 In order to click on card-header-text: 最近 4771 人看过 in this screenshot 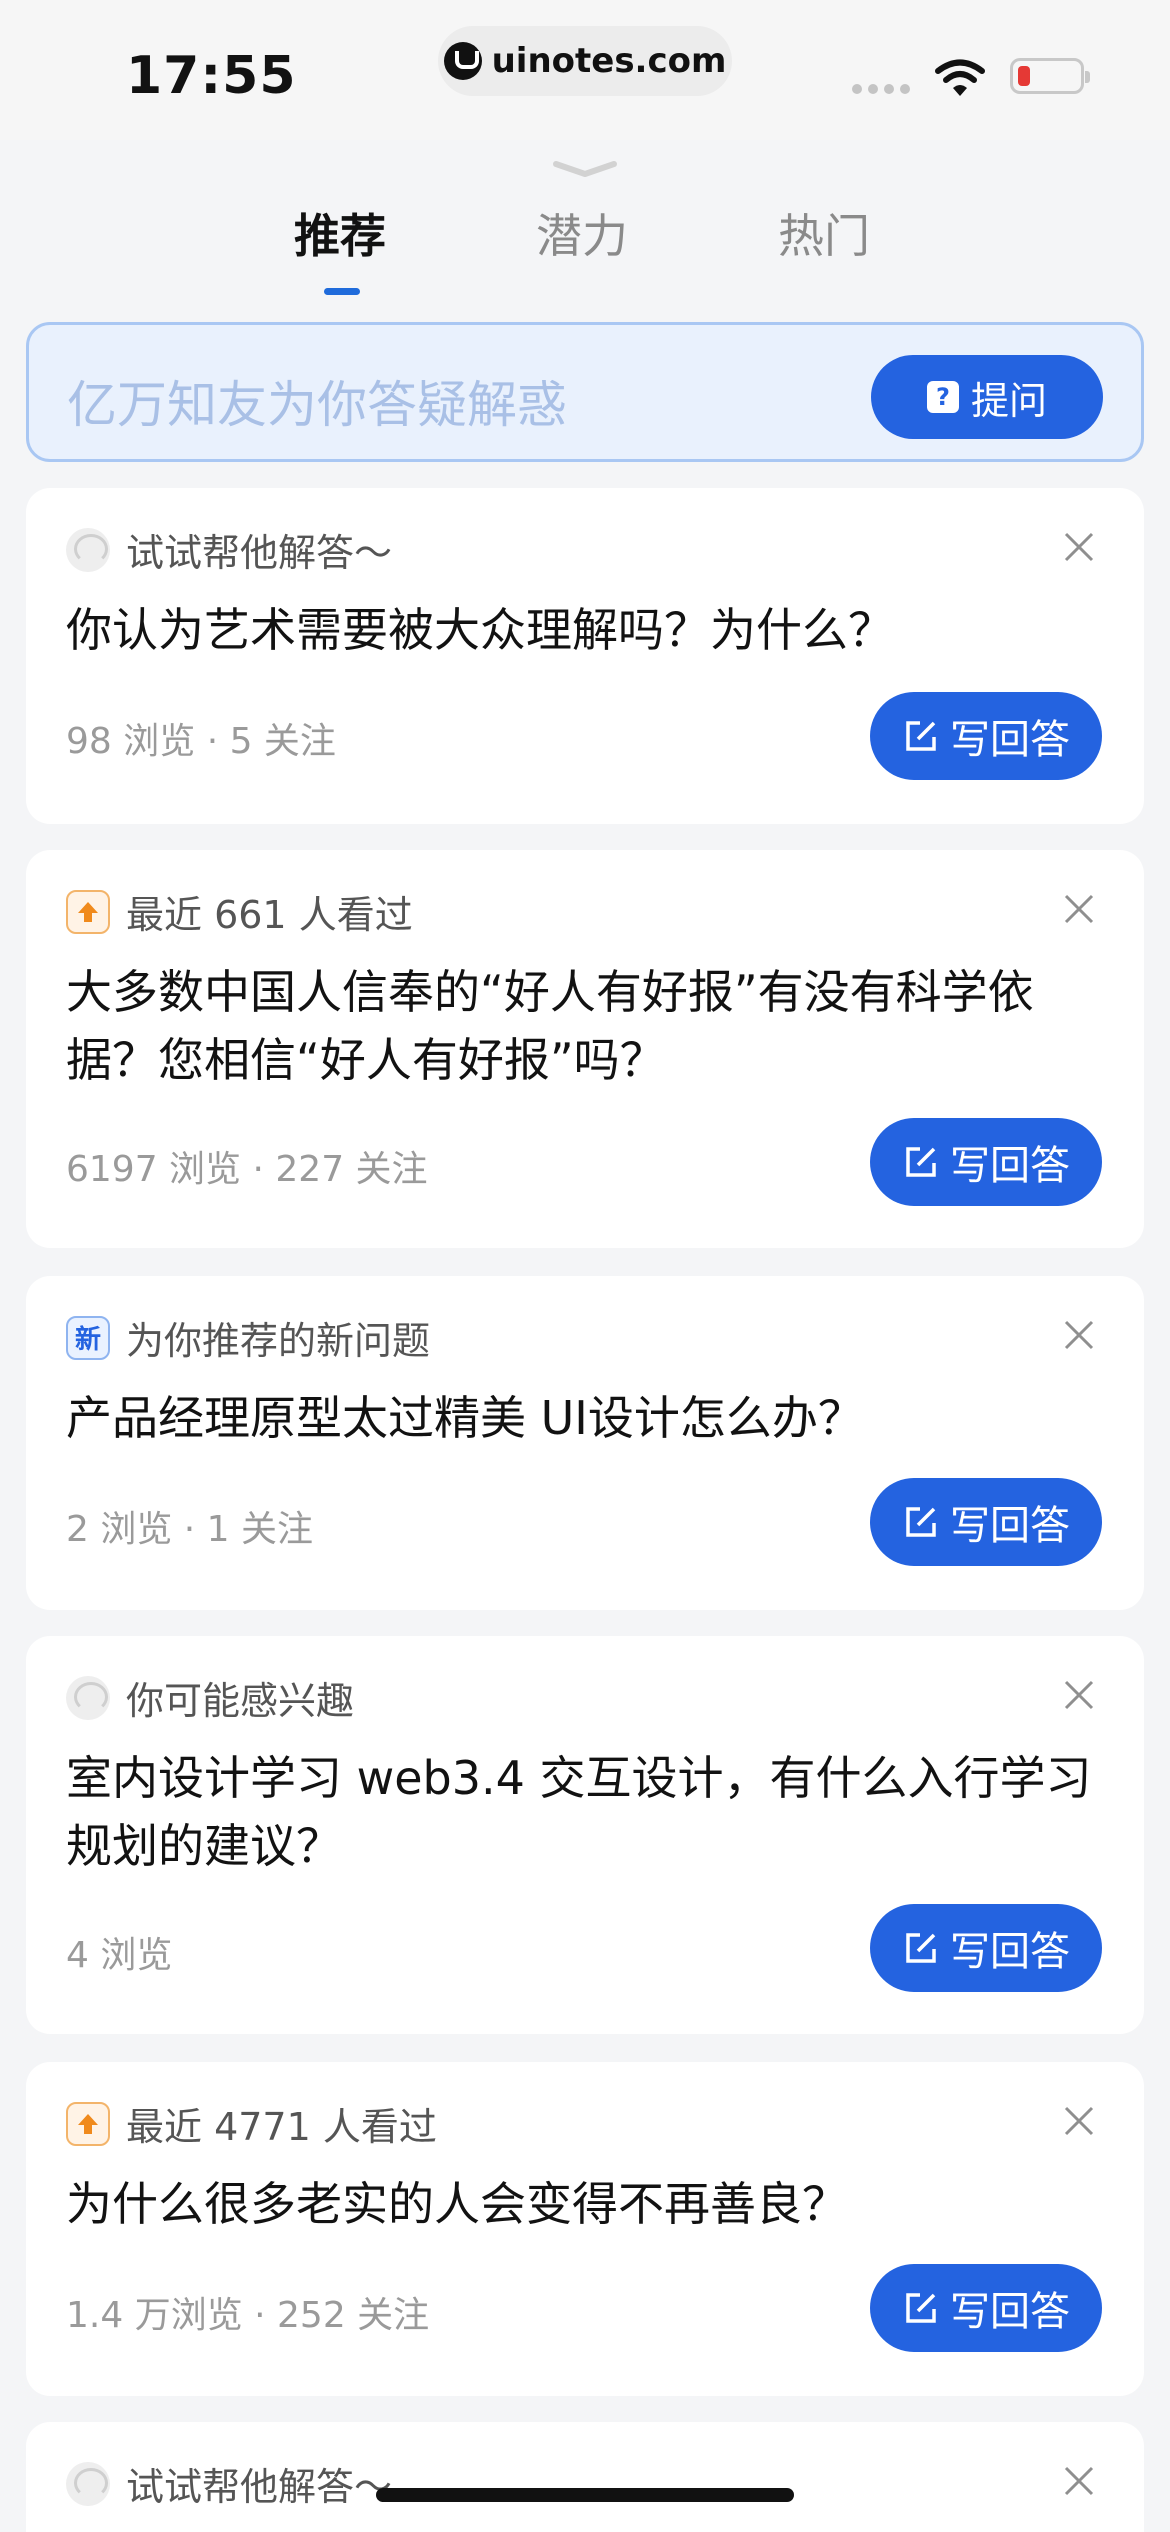, I will do `click(281, 2127)`.